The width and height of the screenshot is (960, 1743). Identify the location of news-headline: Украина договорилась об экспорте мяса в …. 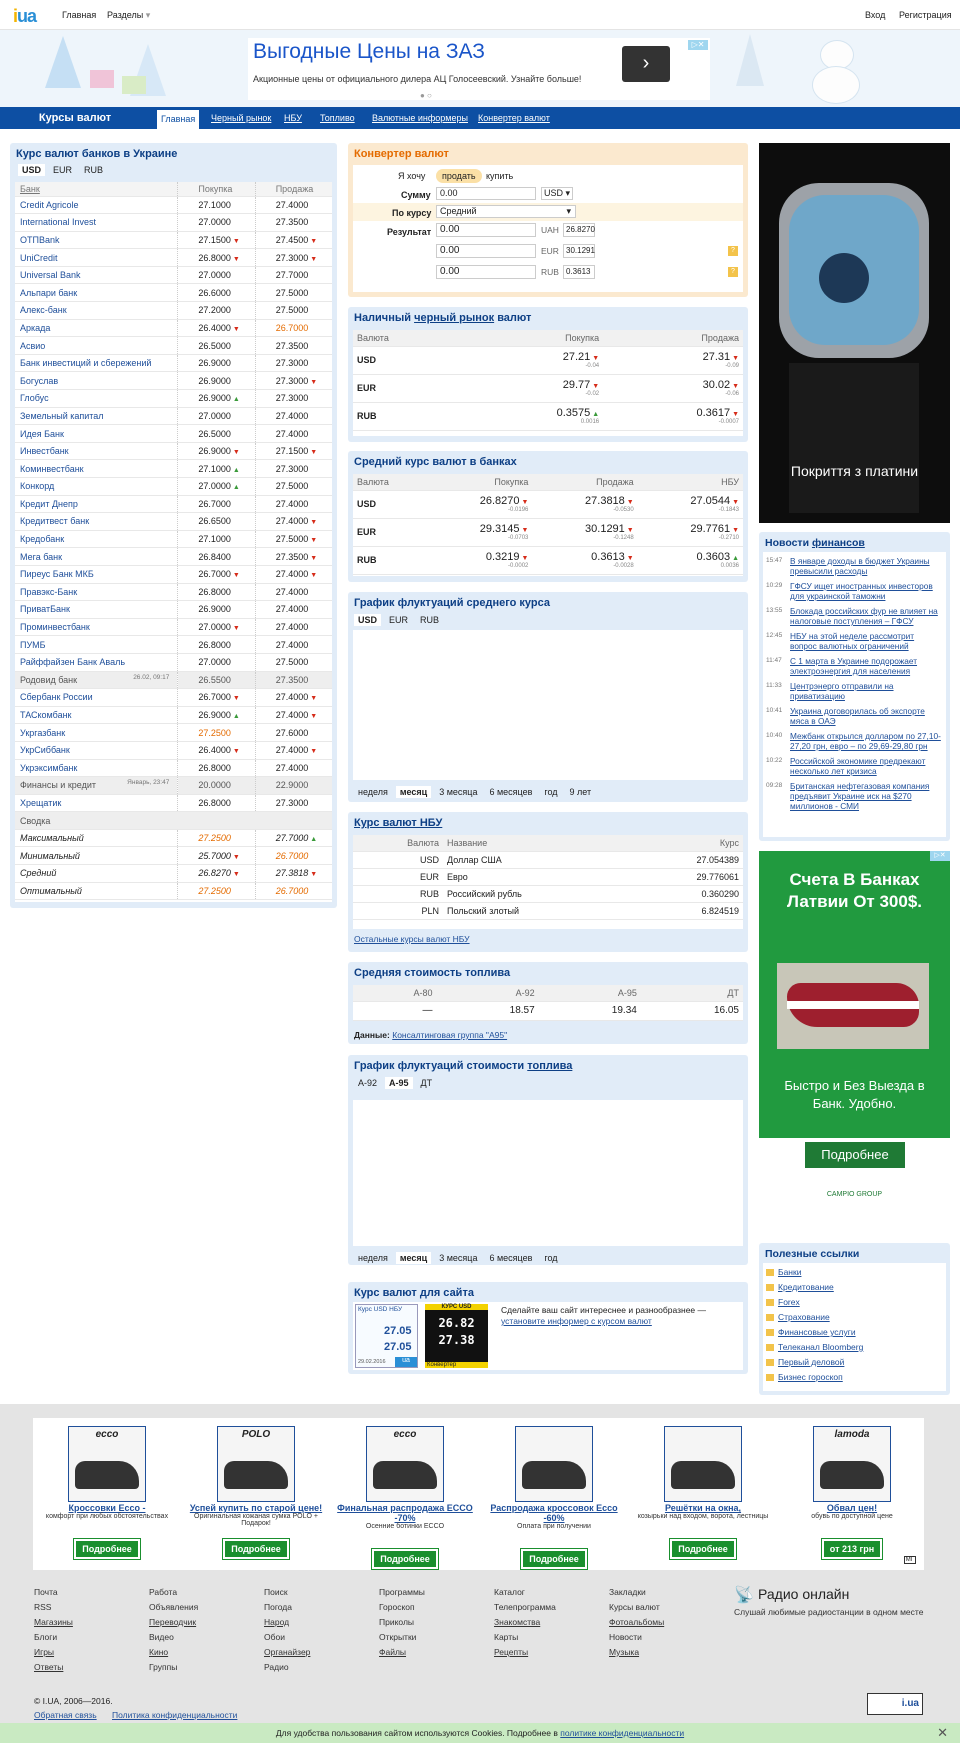
(857, 716).